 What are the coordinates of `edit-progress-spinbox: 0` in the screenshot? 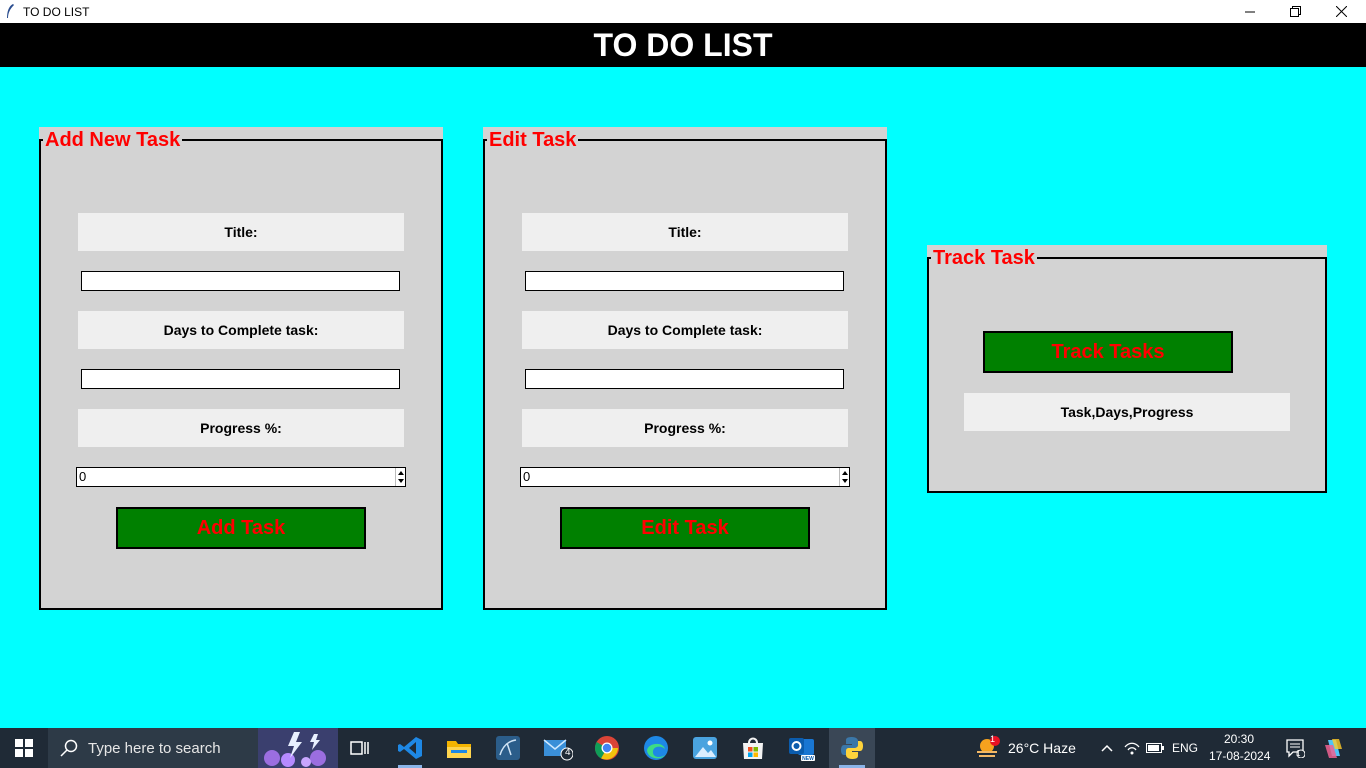 It's located at (685, 477).